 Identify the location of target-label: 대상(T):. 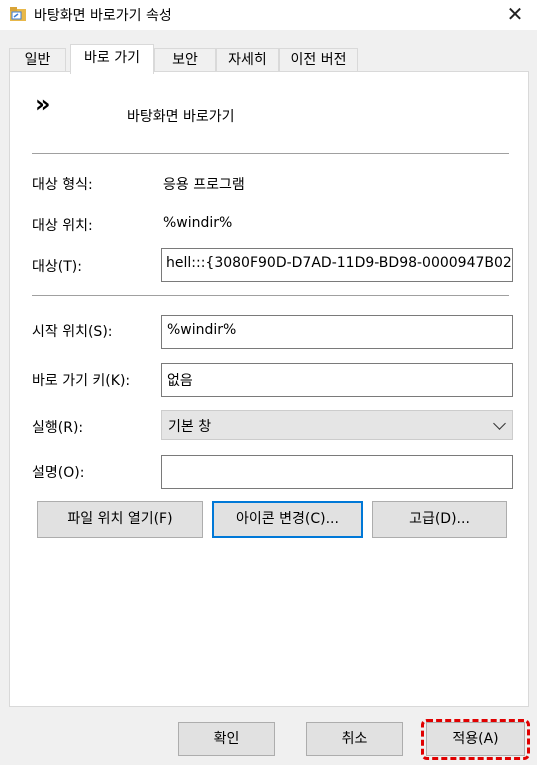
(57, 267).